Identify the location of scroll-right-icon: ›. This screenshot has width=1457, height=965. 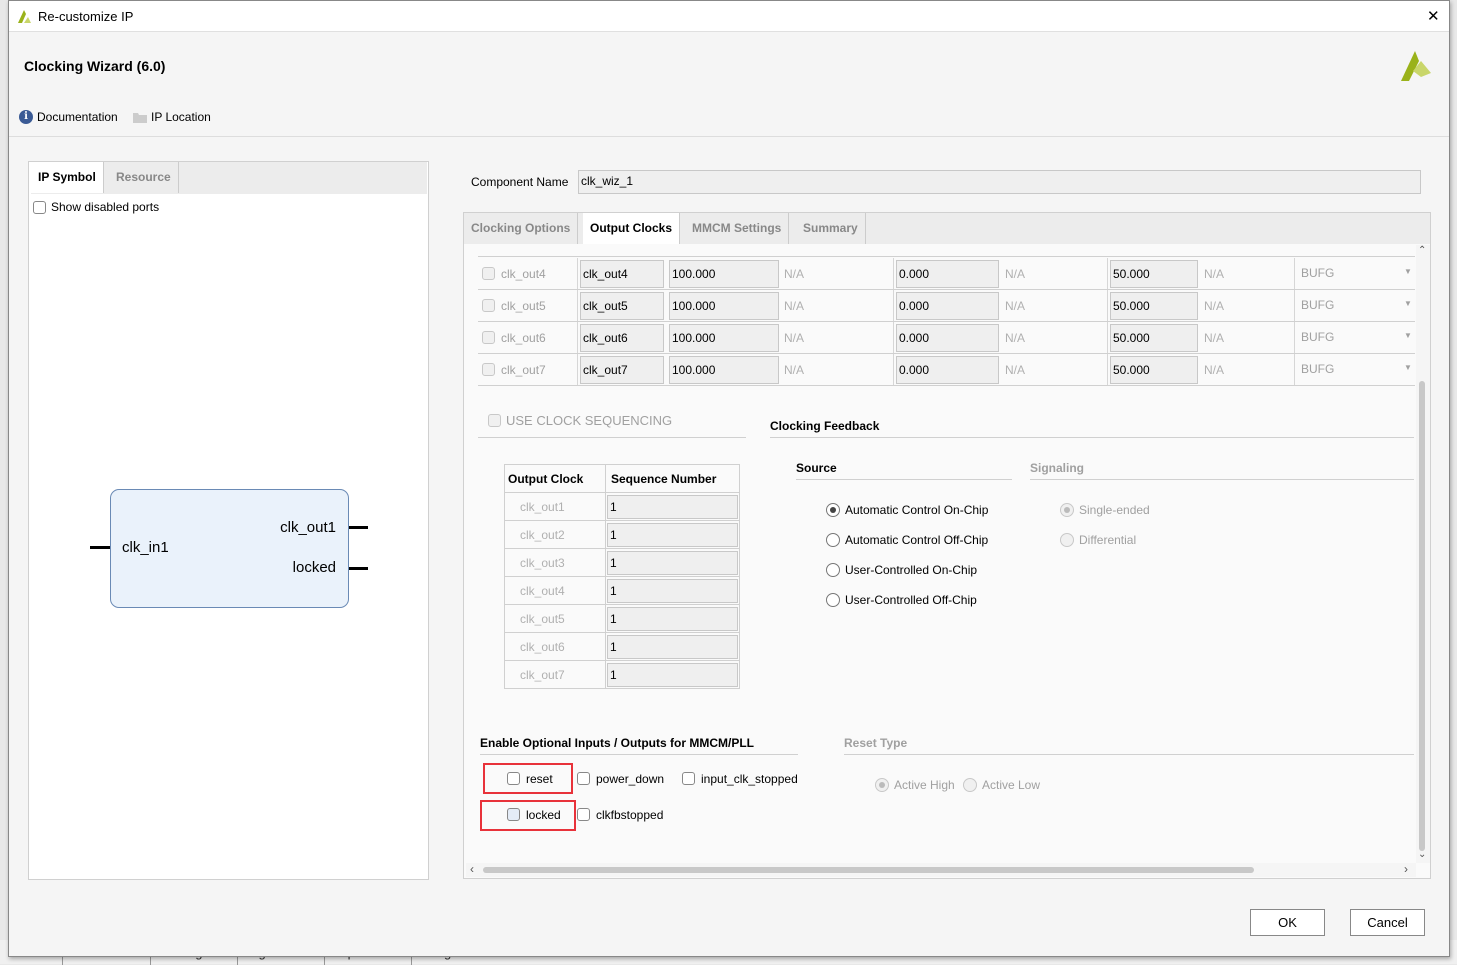
(1406, 869).